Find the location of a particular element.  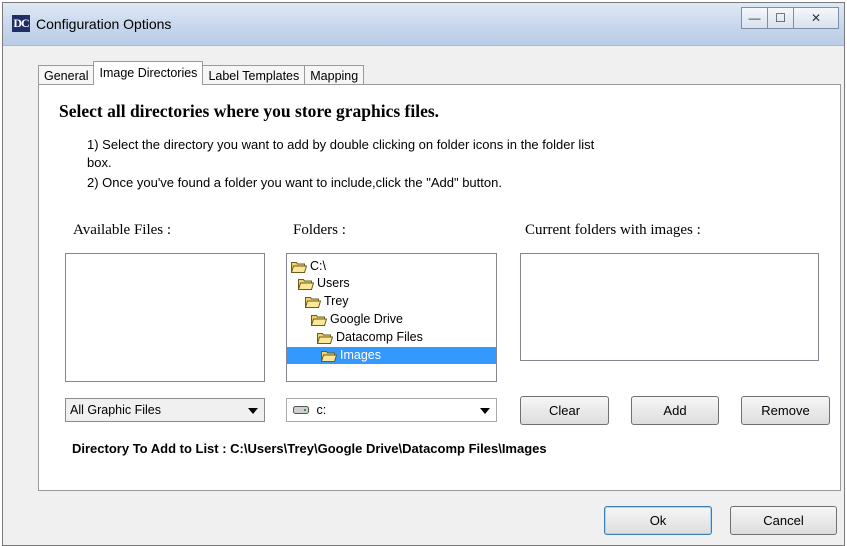

close-button: ✕ is located at coordinates (816, 18).